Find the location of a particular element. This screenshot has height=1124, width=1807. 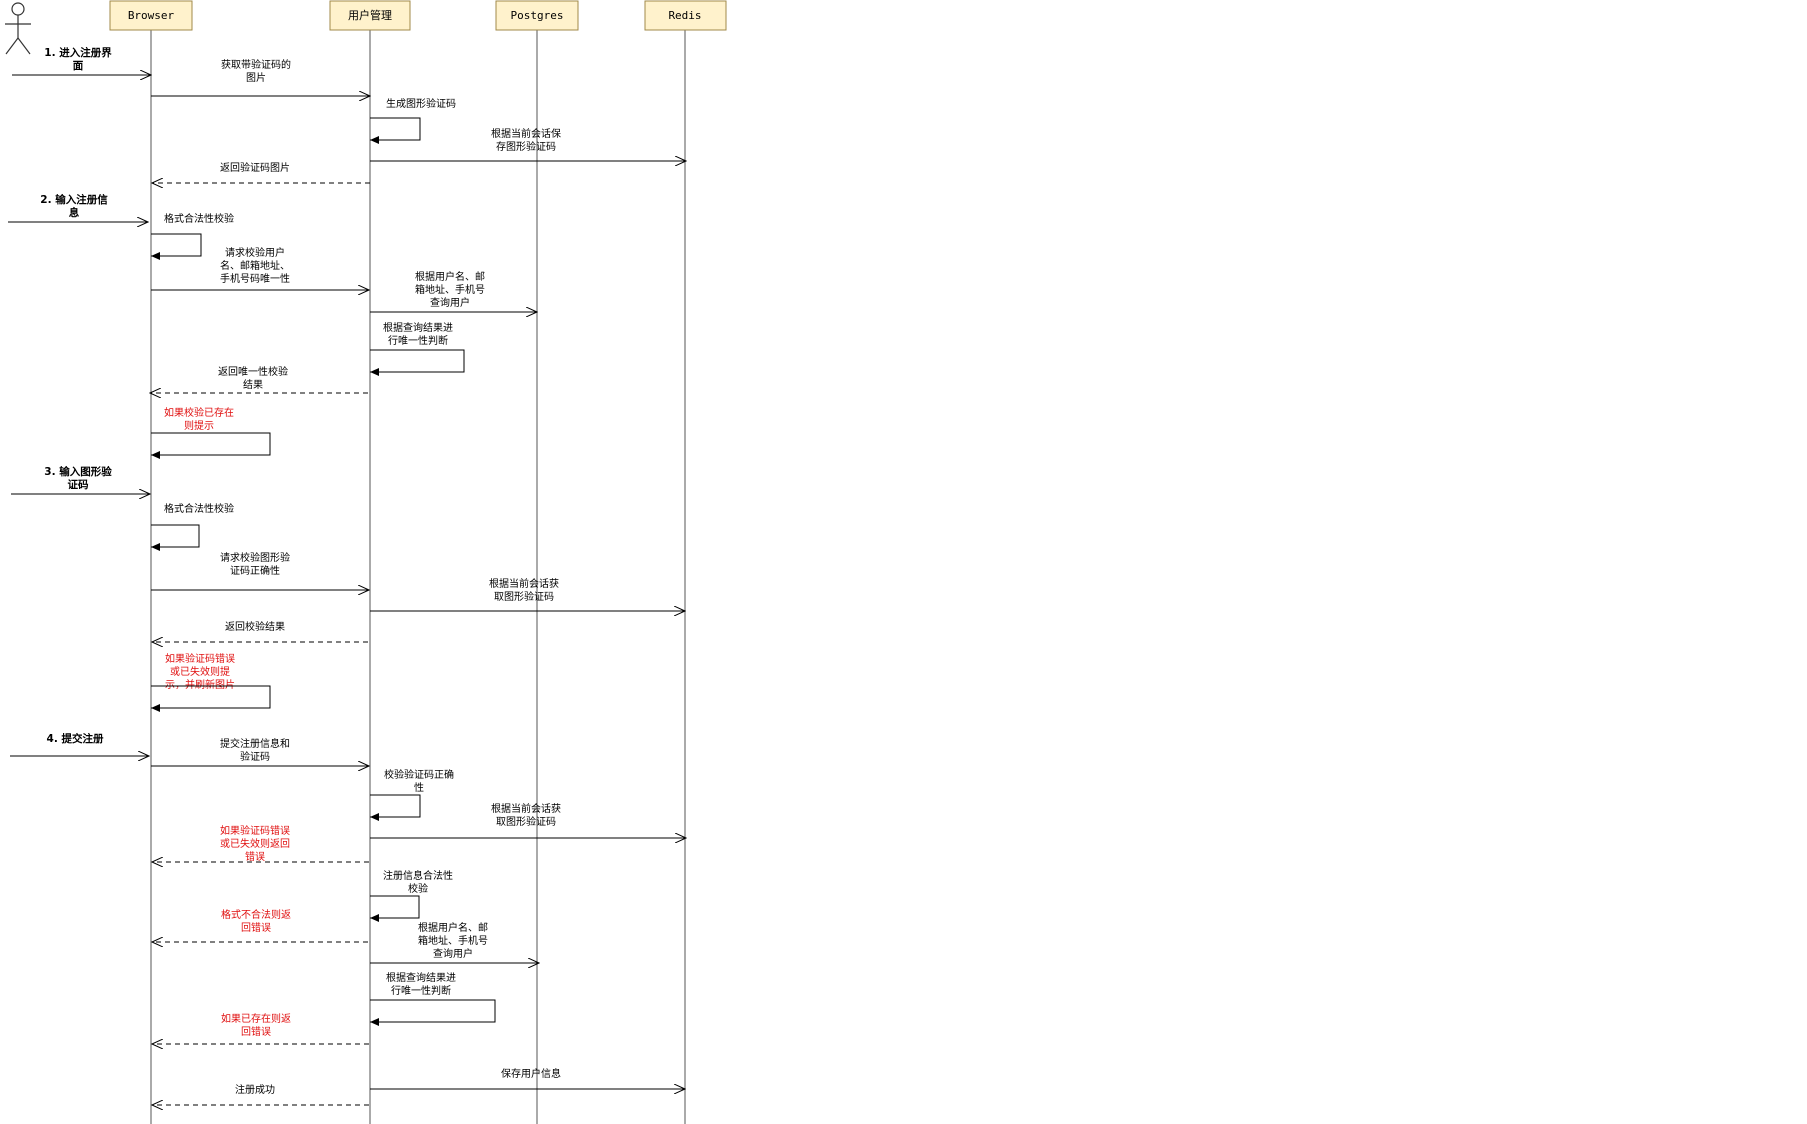

message-label-line: 示，并刷新图片 is located at coordinates (200, 684).